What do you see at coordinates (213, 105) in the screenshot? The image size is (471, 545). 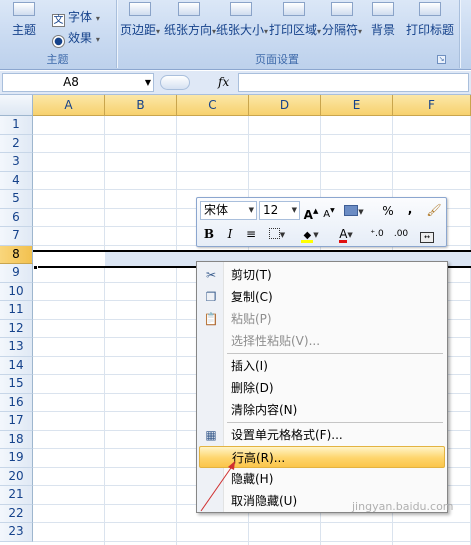 I see `column-header-c: C` at bounding box center [213, 105].